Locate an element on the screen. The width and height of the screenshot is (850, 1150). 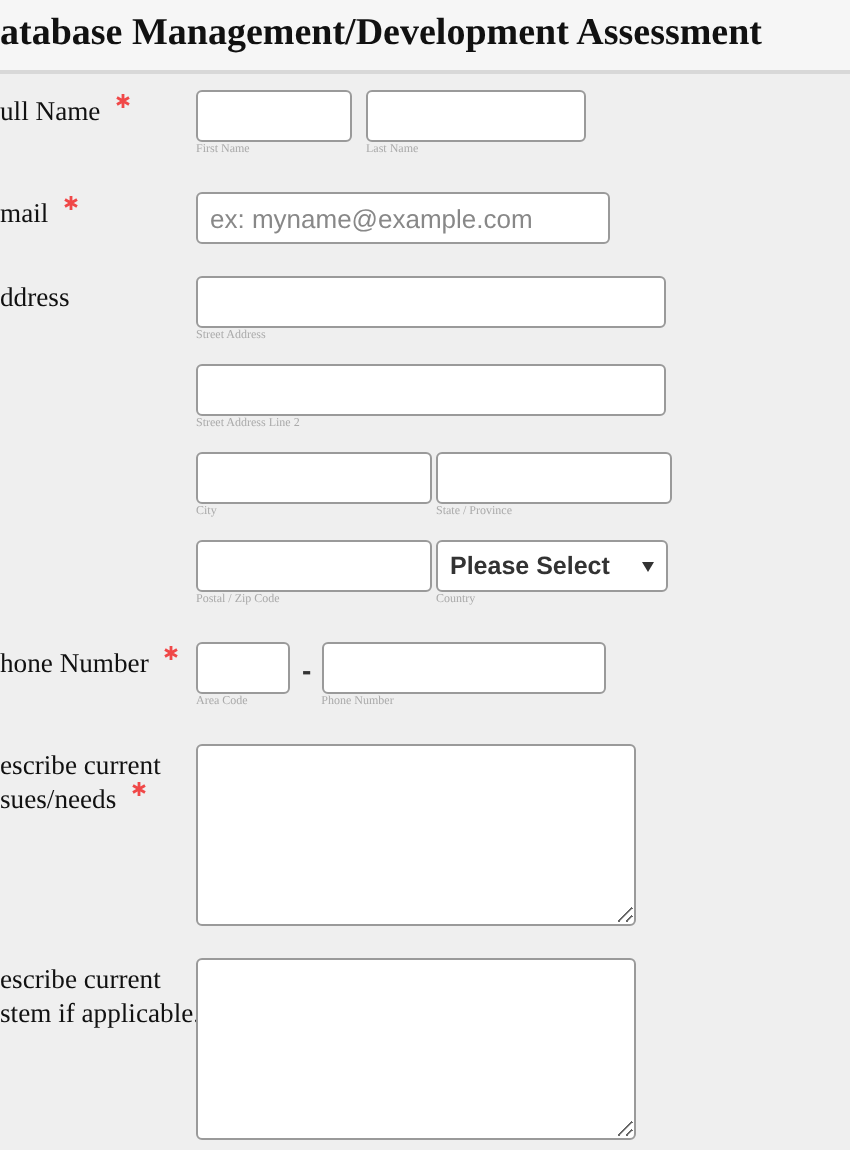
field-label: hone Number is located at coordinates (74, 663).